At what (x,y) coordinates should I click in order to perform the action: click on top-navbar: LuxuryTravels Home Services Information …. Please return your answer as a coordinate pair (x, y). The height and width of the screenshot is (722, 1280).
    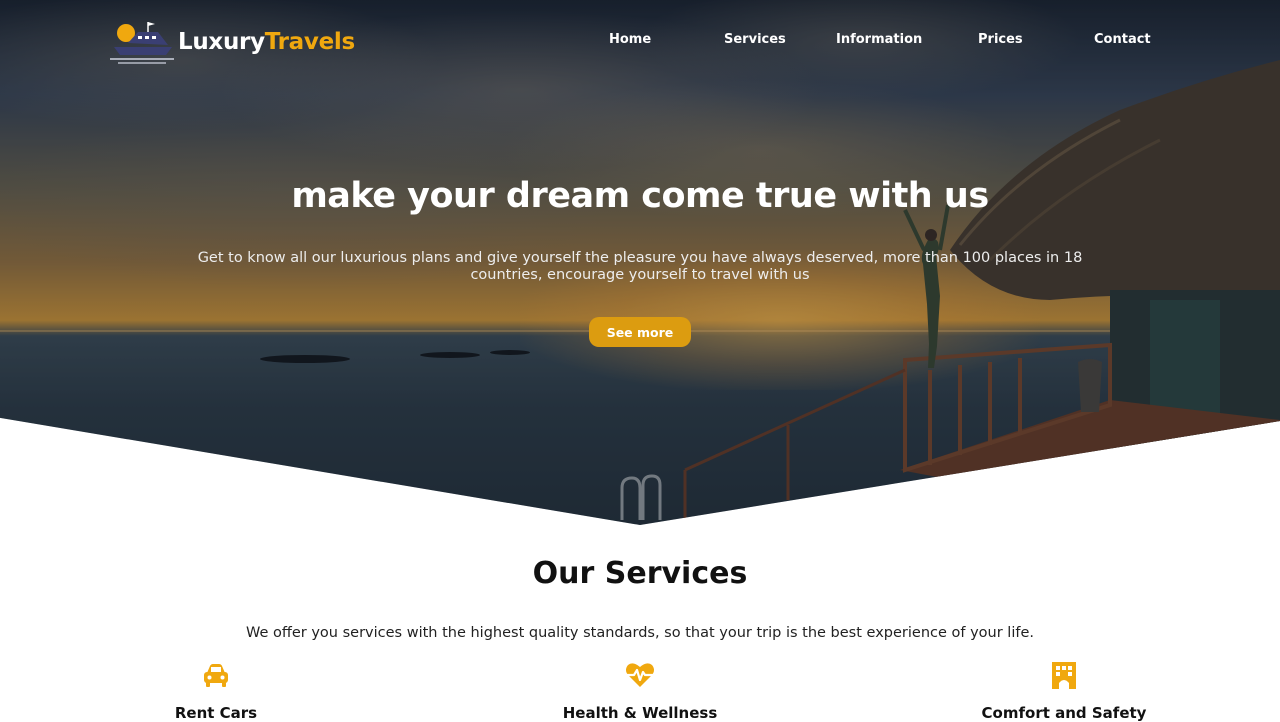
    Looking at the image, I should click on (640, 42).